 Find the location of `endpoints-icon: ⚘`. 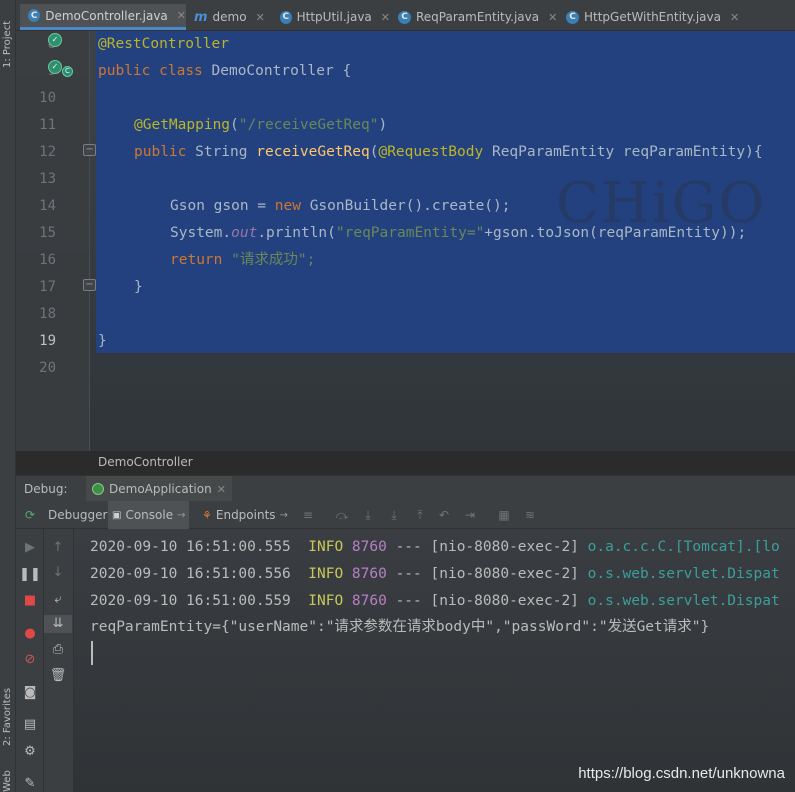

endpoints-icon: ⚘ is located at coordinates (207, 515).